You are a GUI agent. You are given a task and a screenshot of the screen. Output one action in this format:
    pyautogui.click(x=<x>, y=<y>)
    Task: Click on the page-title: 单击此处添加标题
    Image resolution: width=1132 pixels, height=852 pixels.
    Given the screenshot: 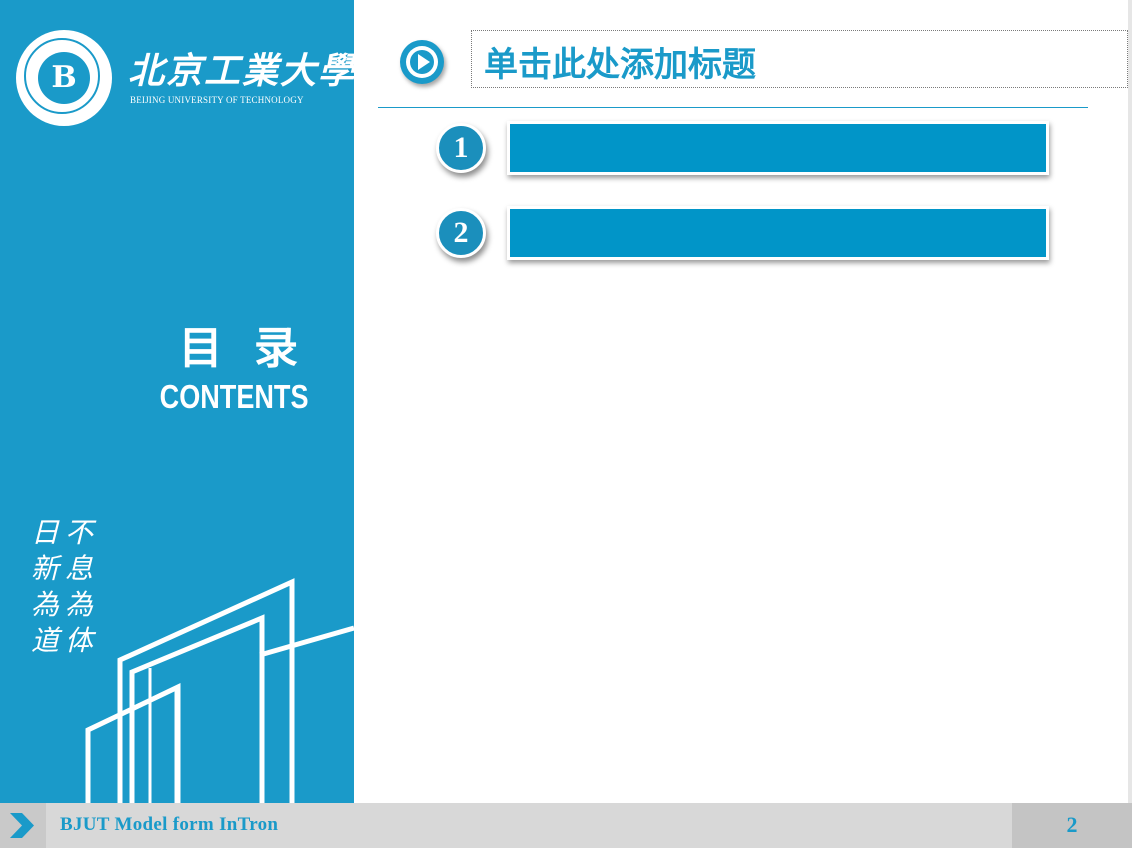 What is the action you would take?
    pyautogui.click(x=620, y=65)
    